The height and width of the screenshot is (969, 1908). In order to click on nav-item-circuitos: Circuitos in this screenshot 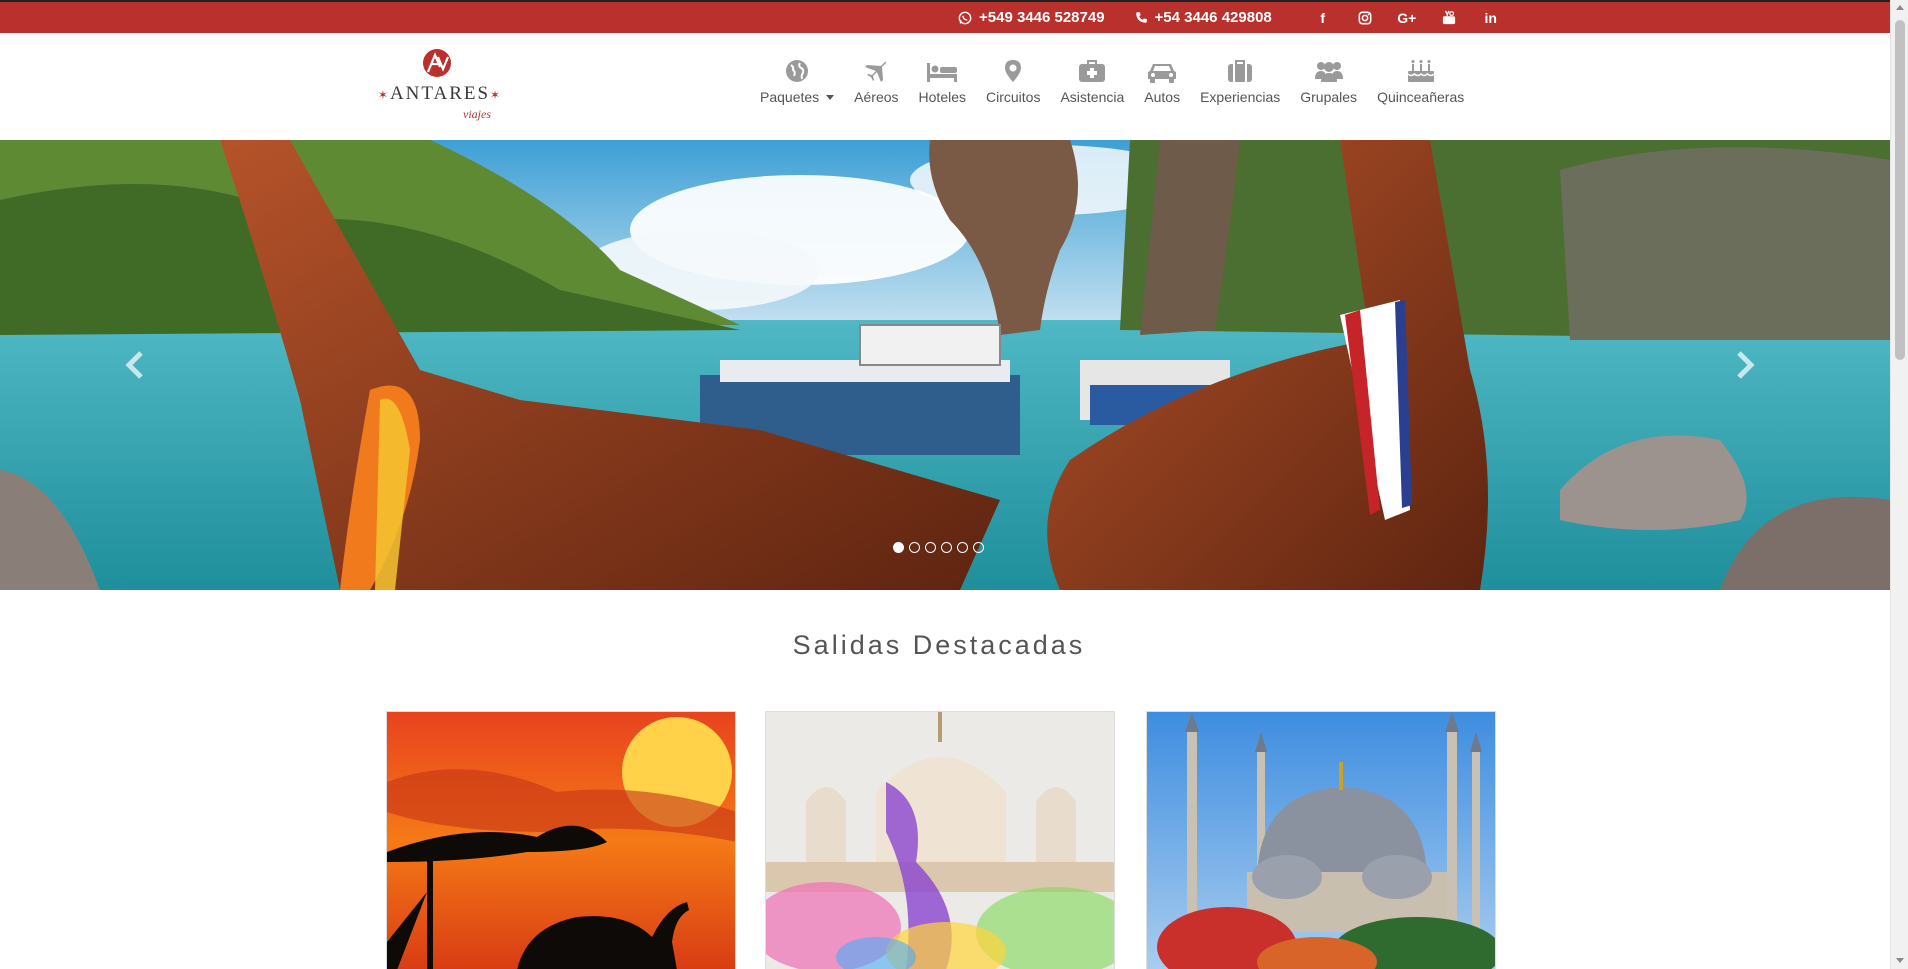, I will do `click(1013, 79)`.